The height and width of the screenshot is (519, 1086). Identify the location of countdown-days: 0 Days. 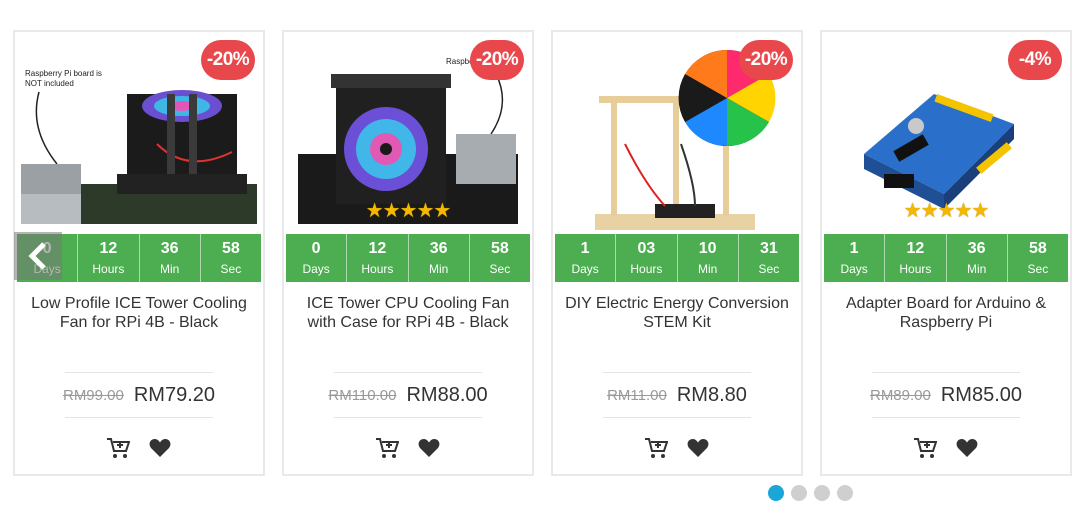
(317, 258).